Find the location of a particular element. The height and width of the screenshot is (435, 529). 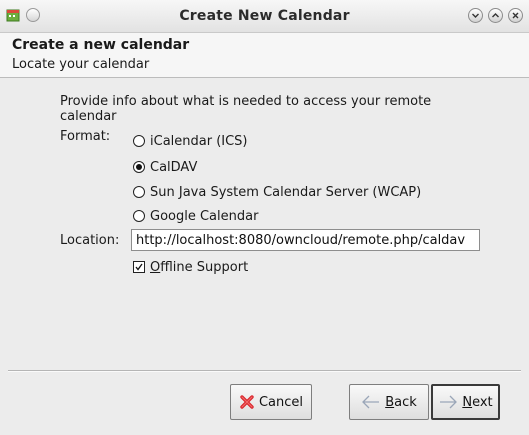

radio-ics is located at coordinates (139, 141).